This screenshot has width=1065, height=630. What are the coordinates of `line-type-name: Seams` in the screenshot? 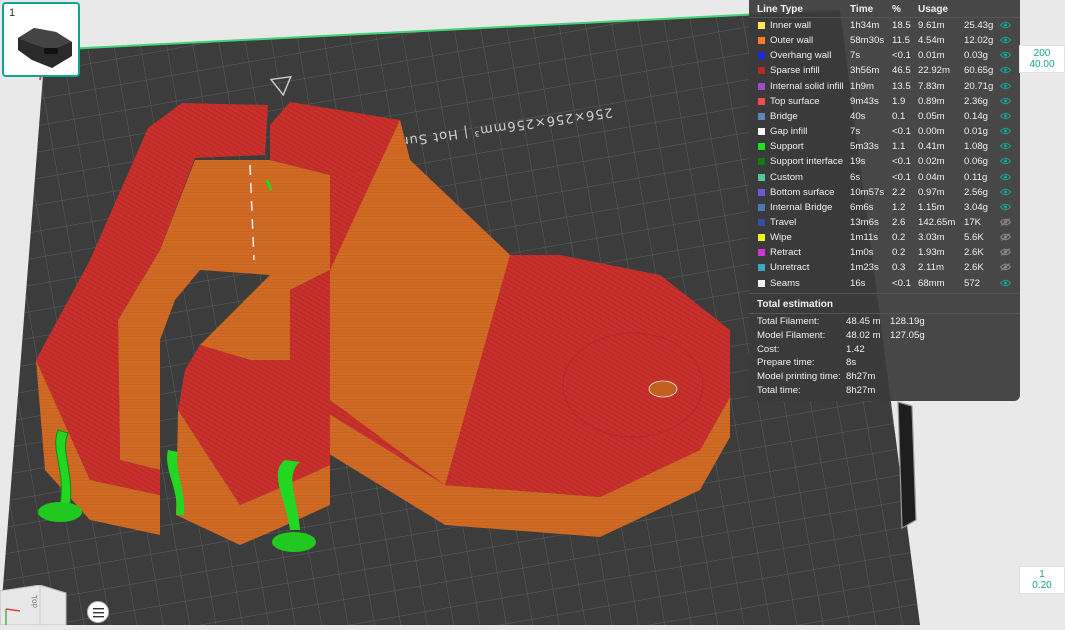 It's located at (785, 283).